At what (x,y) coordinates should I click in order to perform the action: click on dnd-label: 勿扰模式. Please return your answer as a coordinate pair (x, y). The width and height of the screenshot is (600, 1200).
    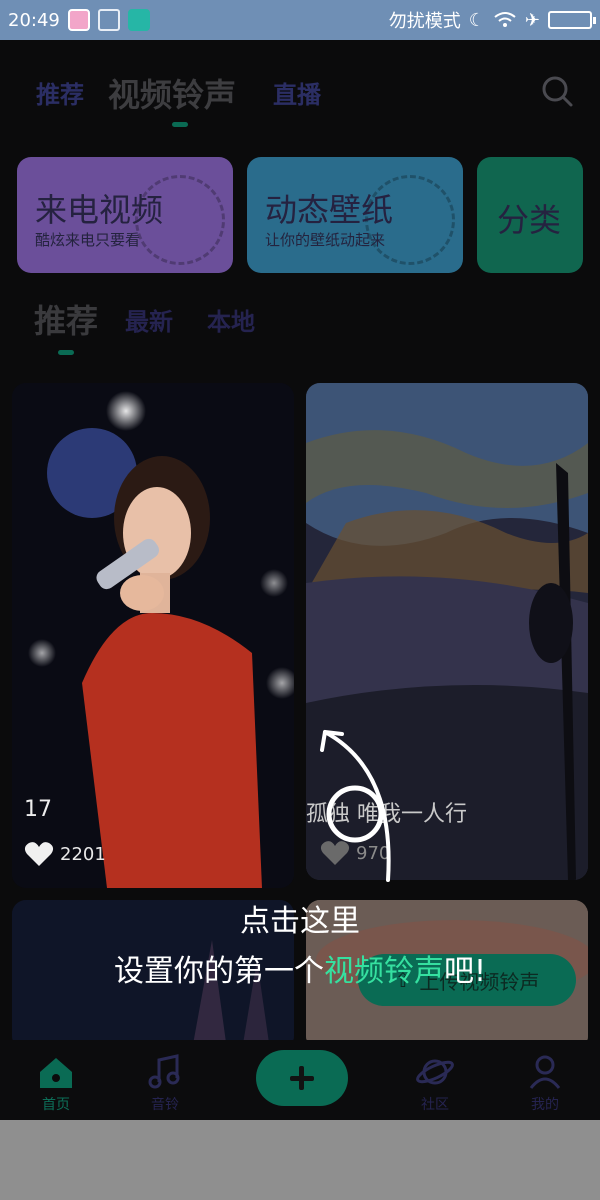
    Looking at the image, I should click on (424, 21).